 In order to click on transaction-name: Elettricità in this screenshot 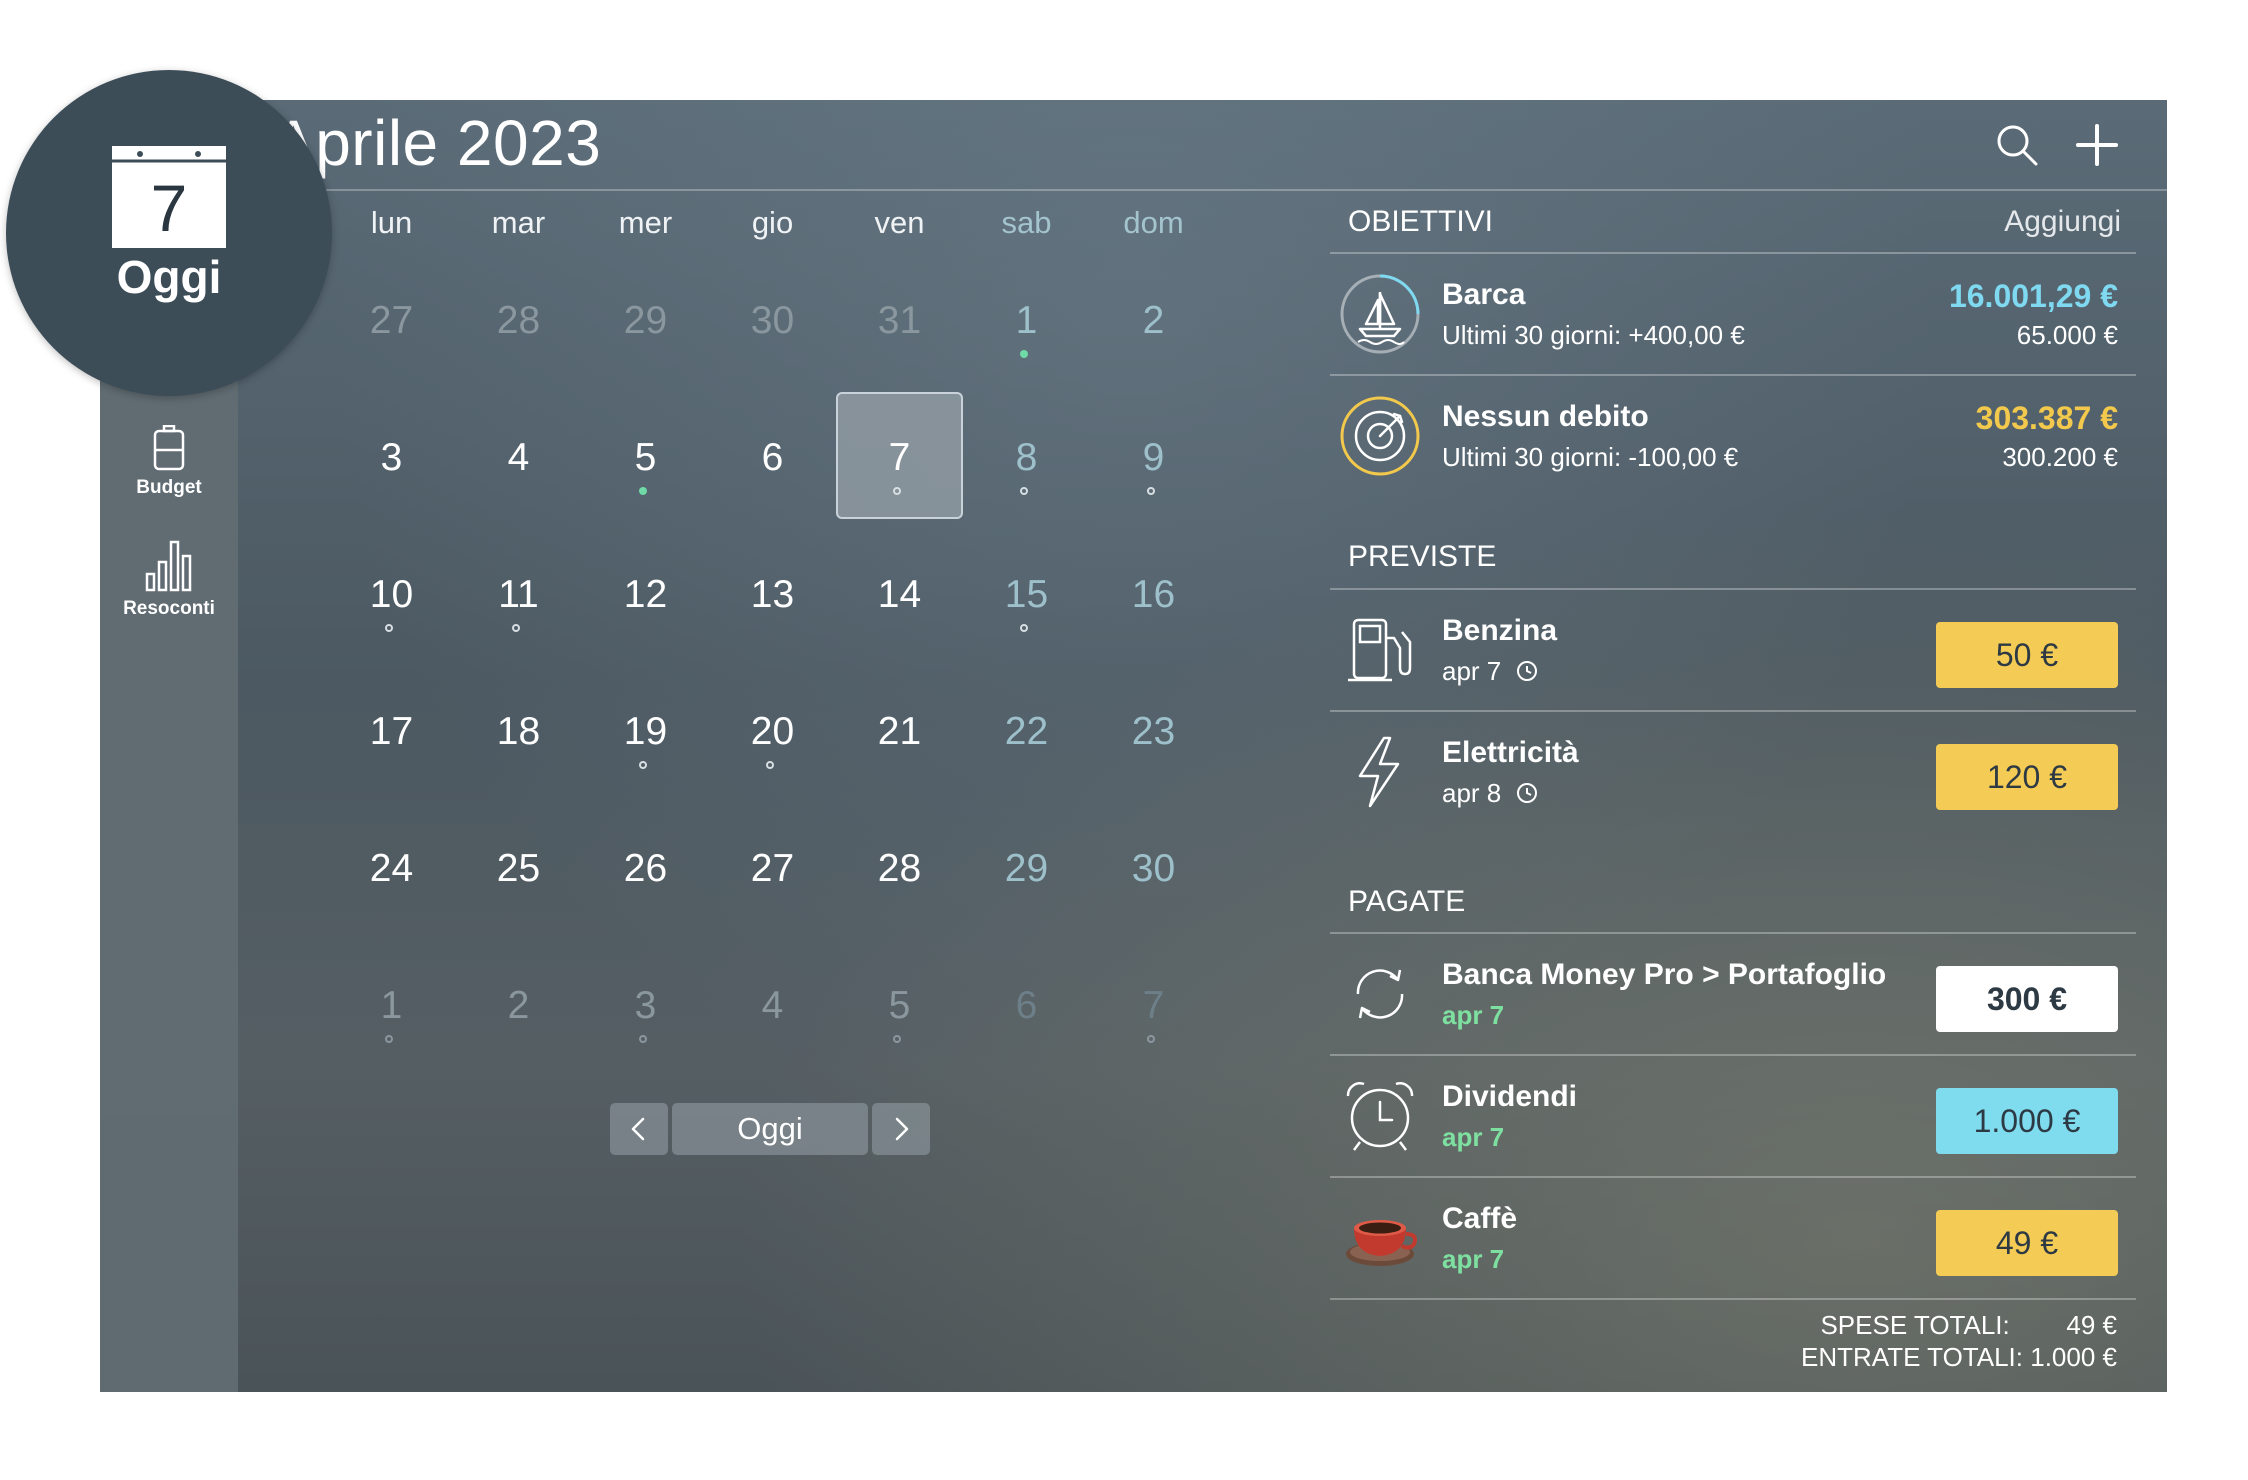, I will do `click(1510, 752)`.